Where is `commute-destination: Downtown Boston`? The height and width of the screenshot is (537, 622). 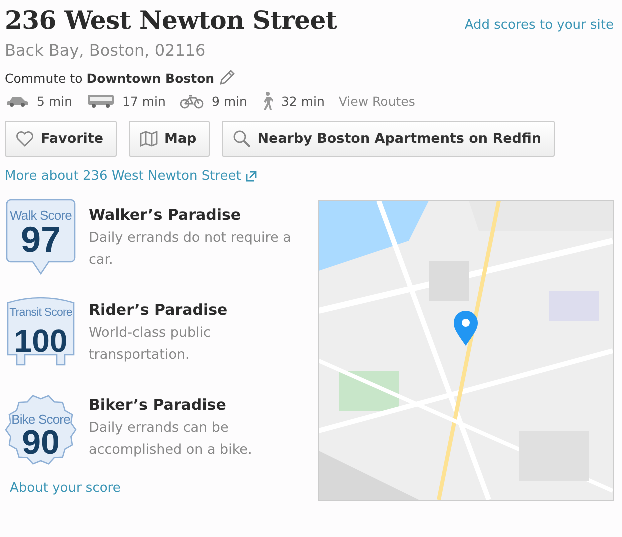
commute-destination: Downtown Boston is located at coordinates (150, 78).